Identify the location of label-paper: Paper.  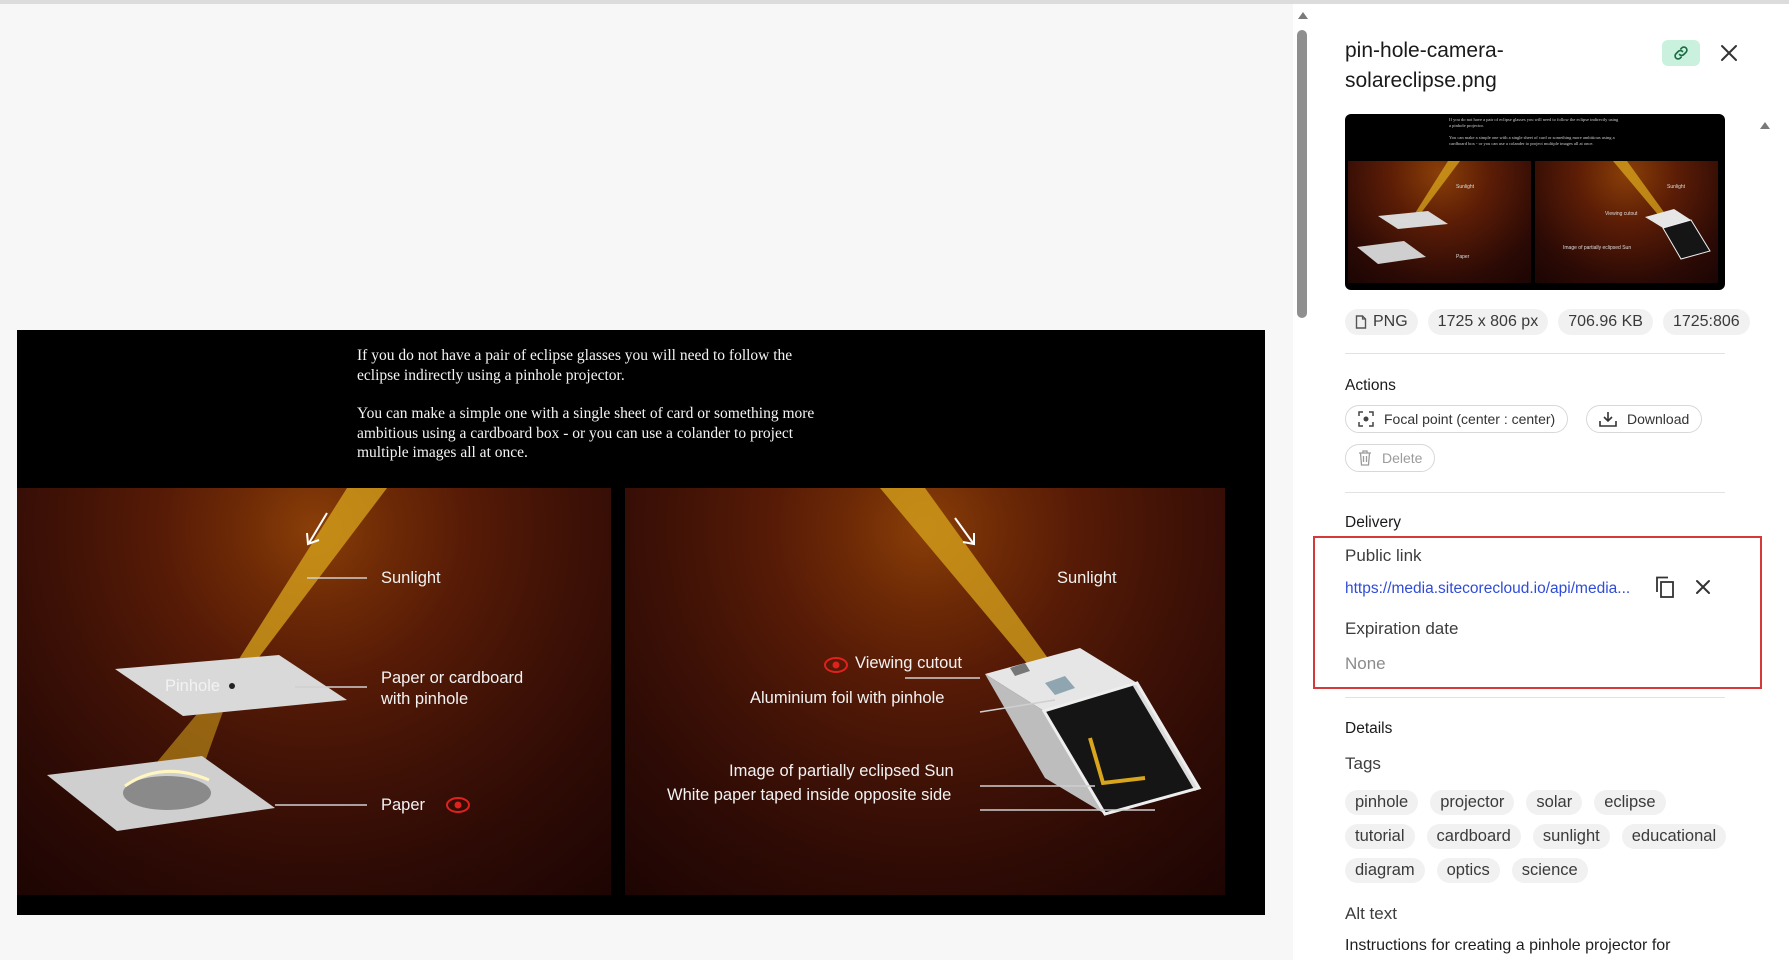
(403, 805).